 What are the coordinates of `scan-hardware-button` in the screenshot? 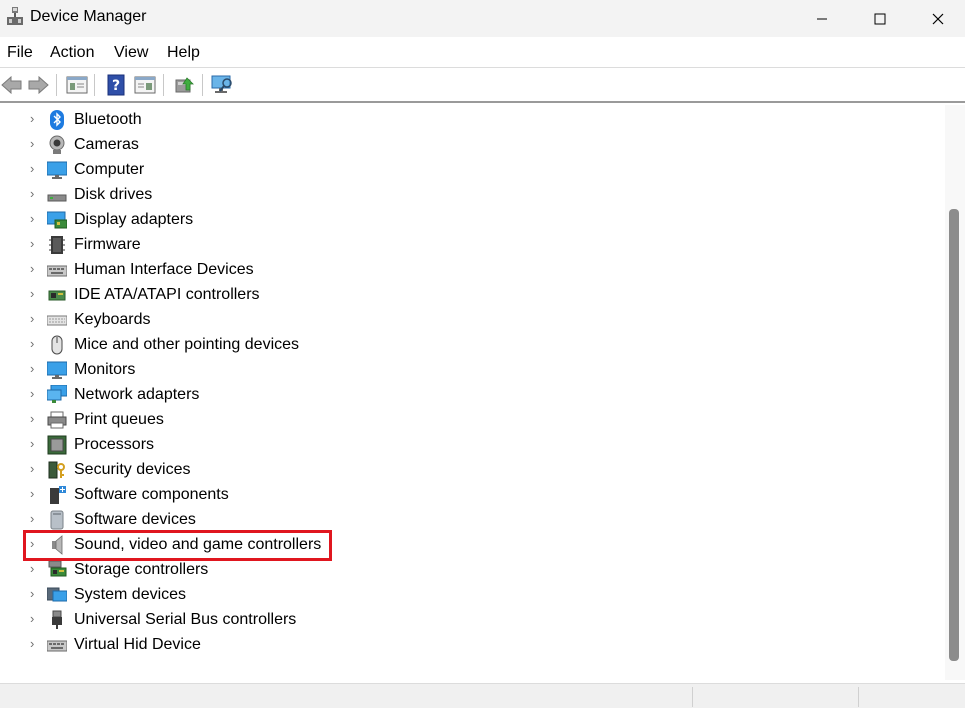 It's located at (222, 85).